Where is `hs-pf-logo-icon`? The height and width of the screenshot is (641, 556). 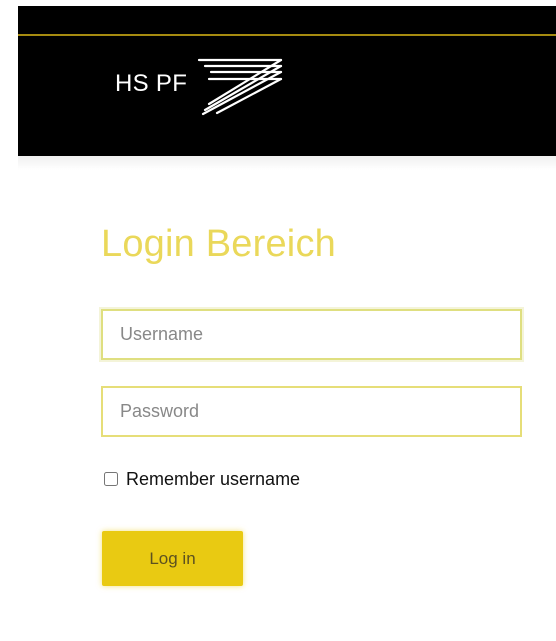 hs-pf-logo-icon is located at coordinates (240, 87).